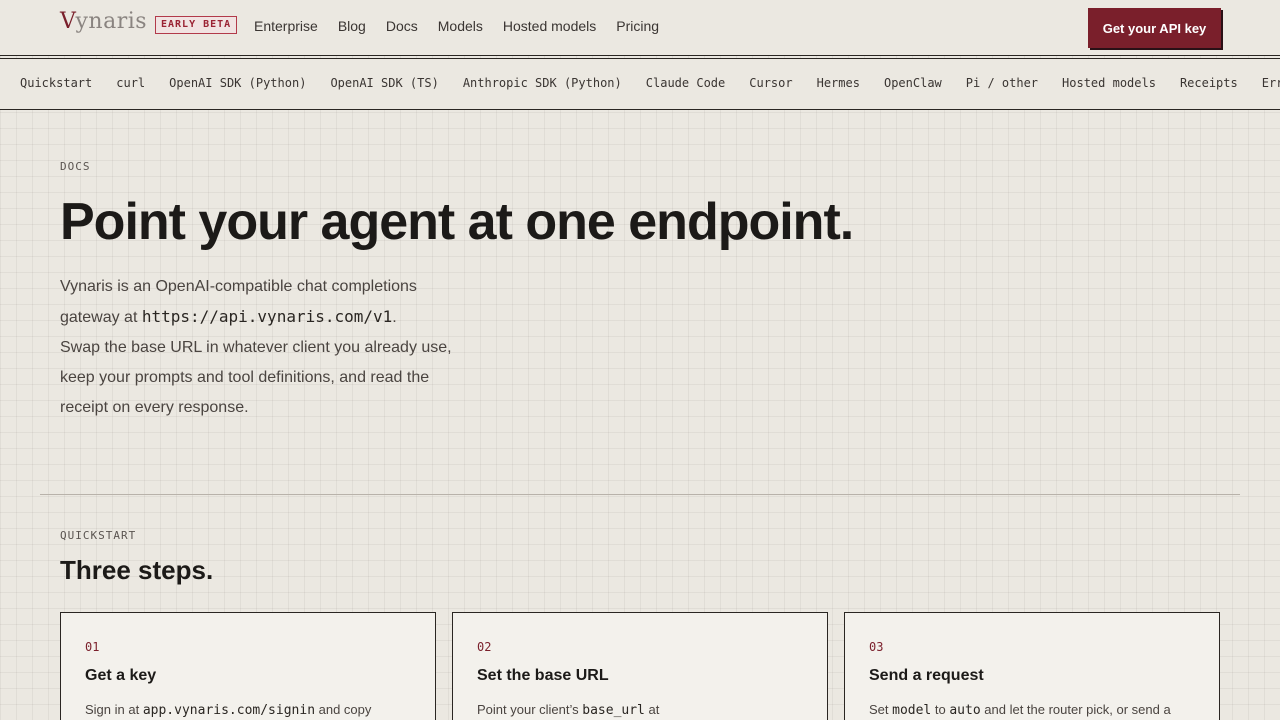 This screenshot has width=1280, height=720. I want to click on hero-desc-line: gateway at https://api.vynaris.com/v1., so click(270, 317).